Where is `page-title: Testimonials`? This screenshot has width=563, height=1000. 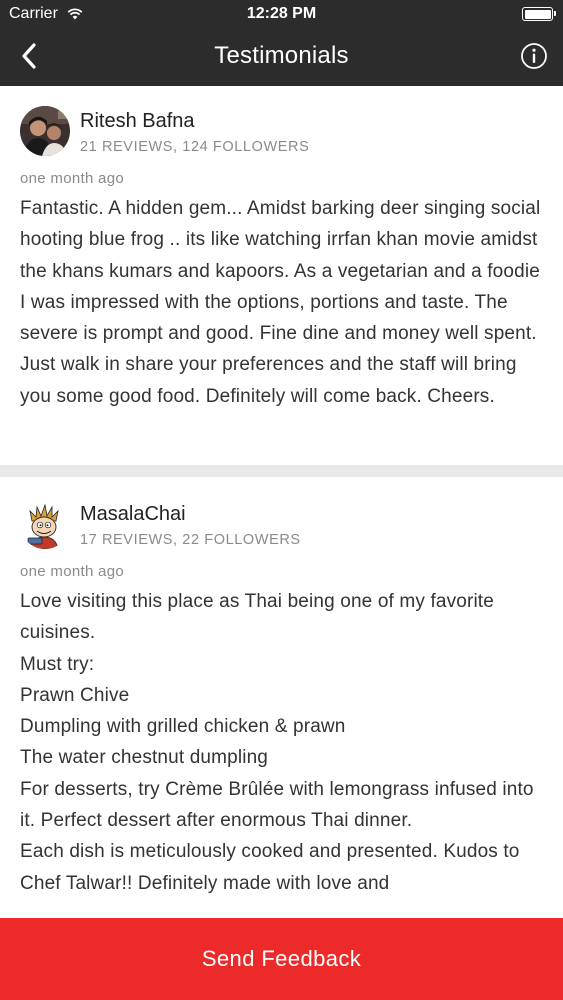 page-title: Testimonials is located at coordinates (281, 55).